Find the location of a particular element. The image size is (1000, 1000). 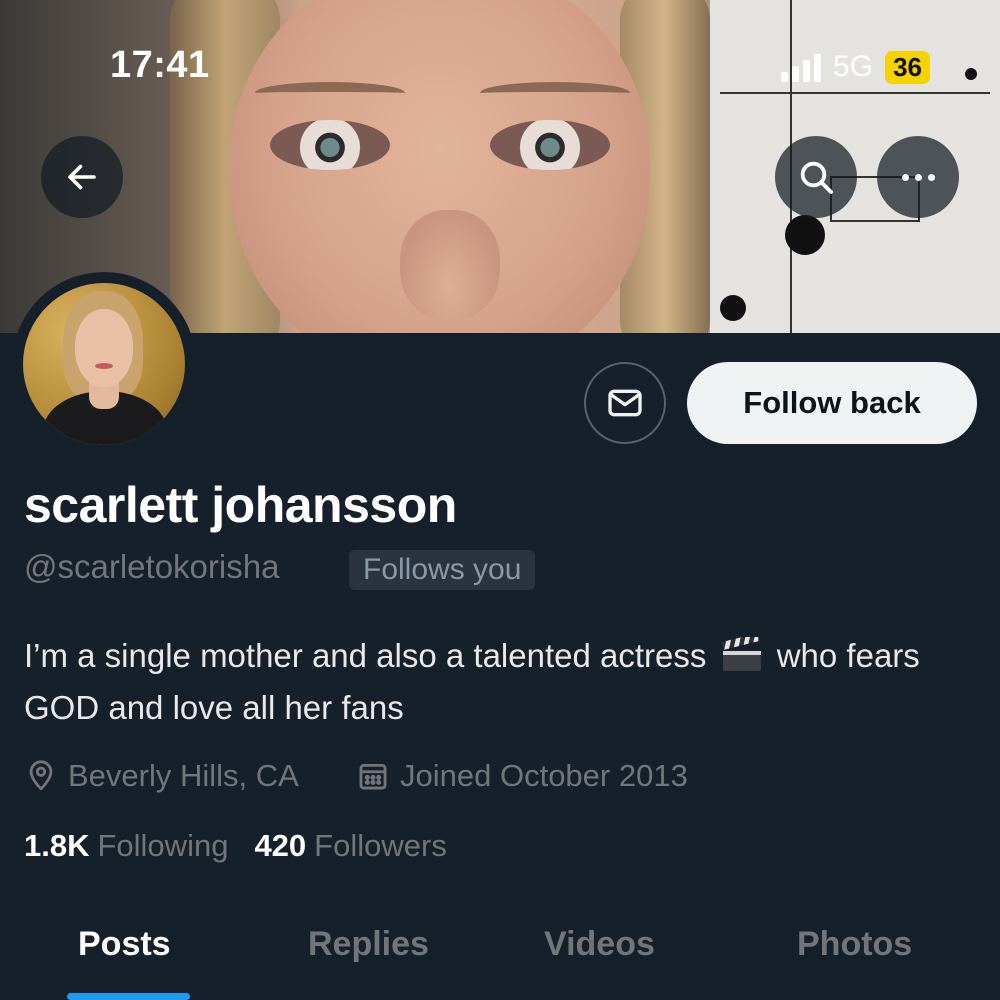

message-button is located at coordinates (625, 403).